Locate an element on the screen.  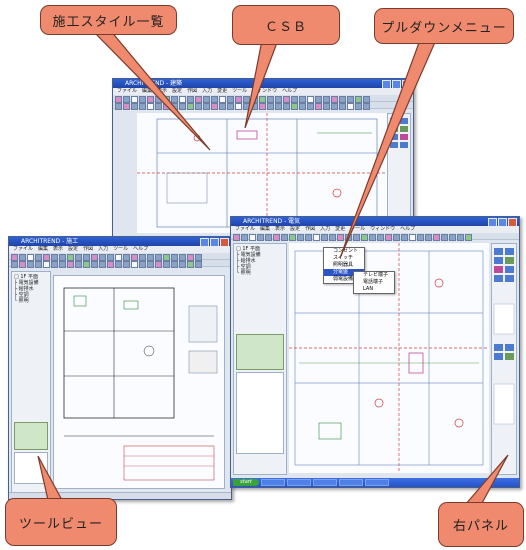
menu-input: 入力 is located at coordinates (207, 91).